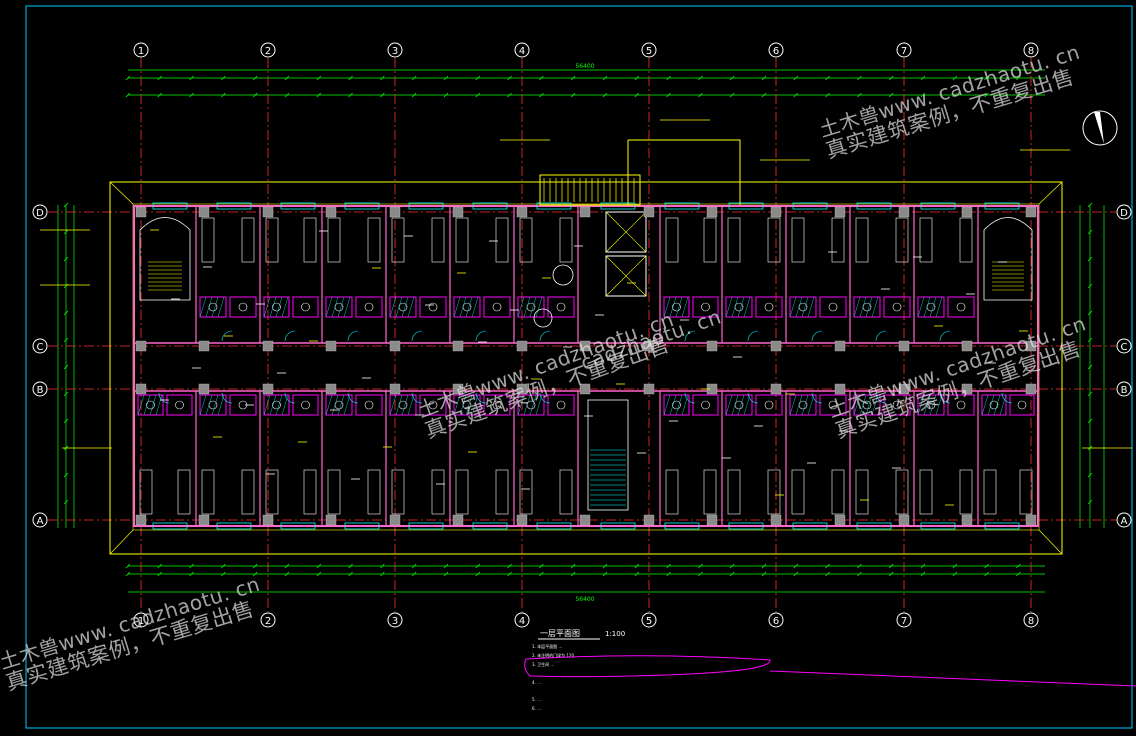 This screenshot has height=736, width=1136. What do you see at coordinates (584, 66) in the screenshot?
I see `total-dimension-top: 56400` at bounding box center [584, 66].